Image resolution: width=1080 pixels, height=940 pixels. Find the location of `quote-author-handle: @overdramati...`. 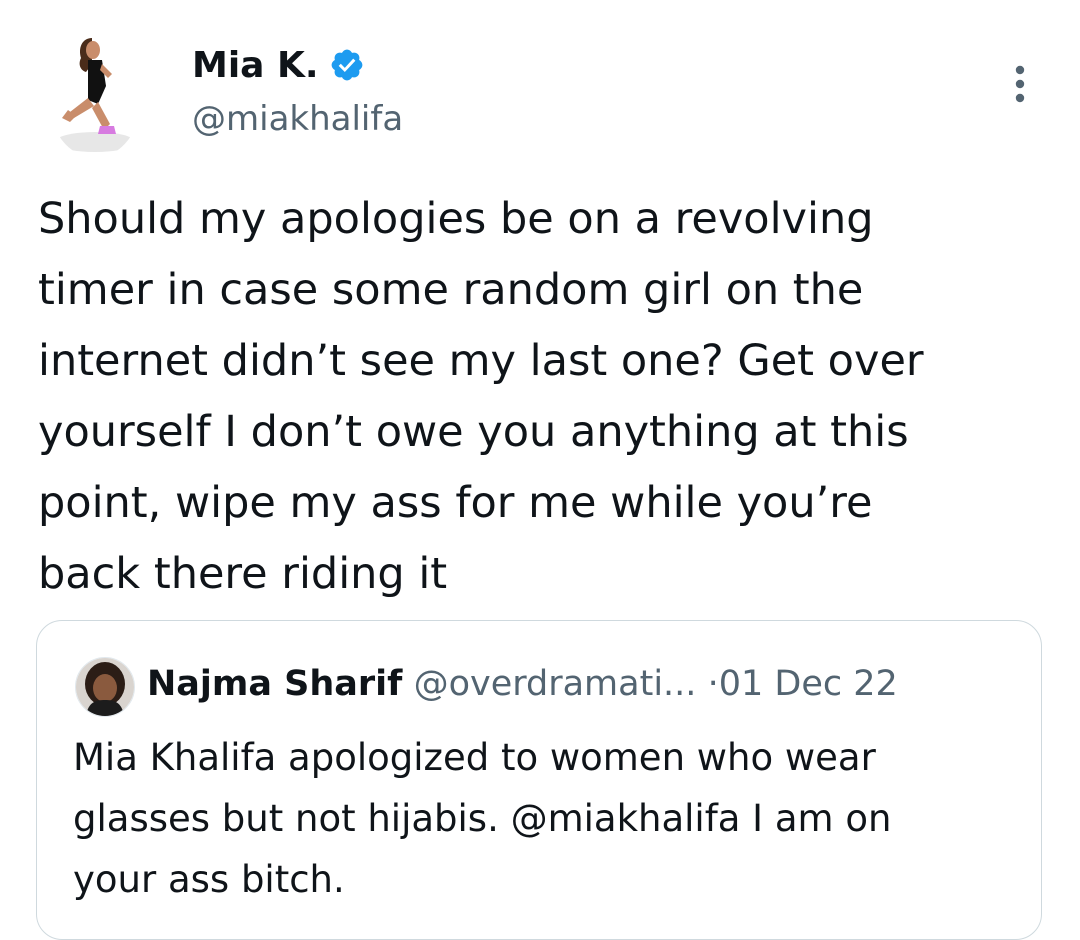

quote-author-handle: @overdramati... is located at coordinates (555, 684).